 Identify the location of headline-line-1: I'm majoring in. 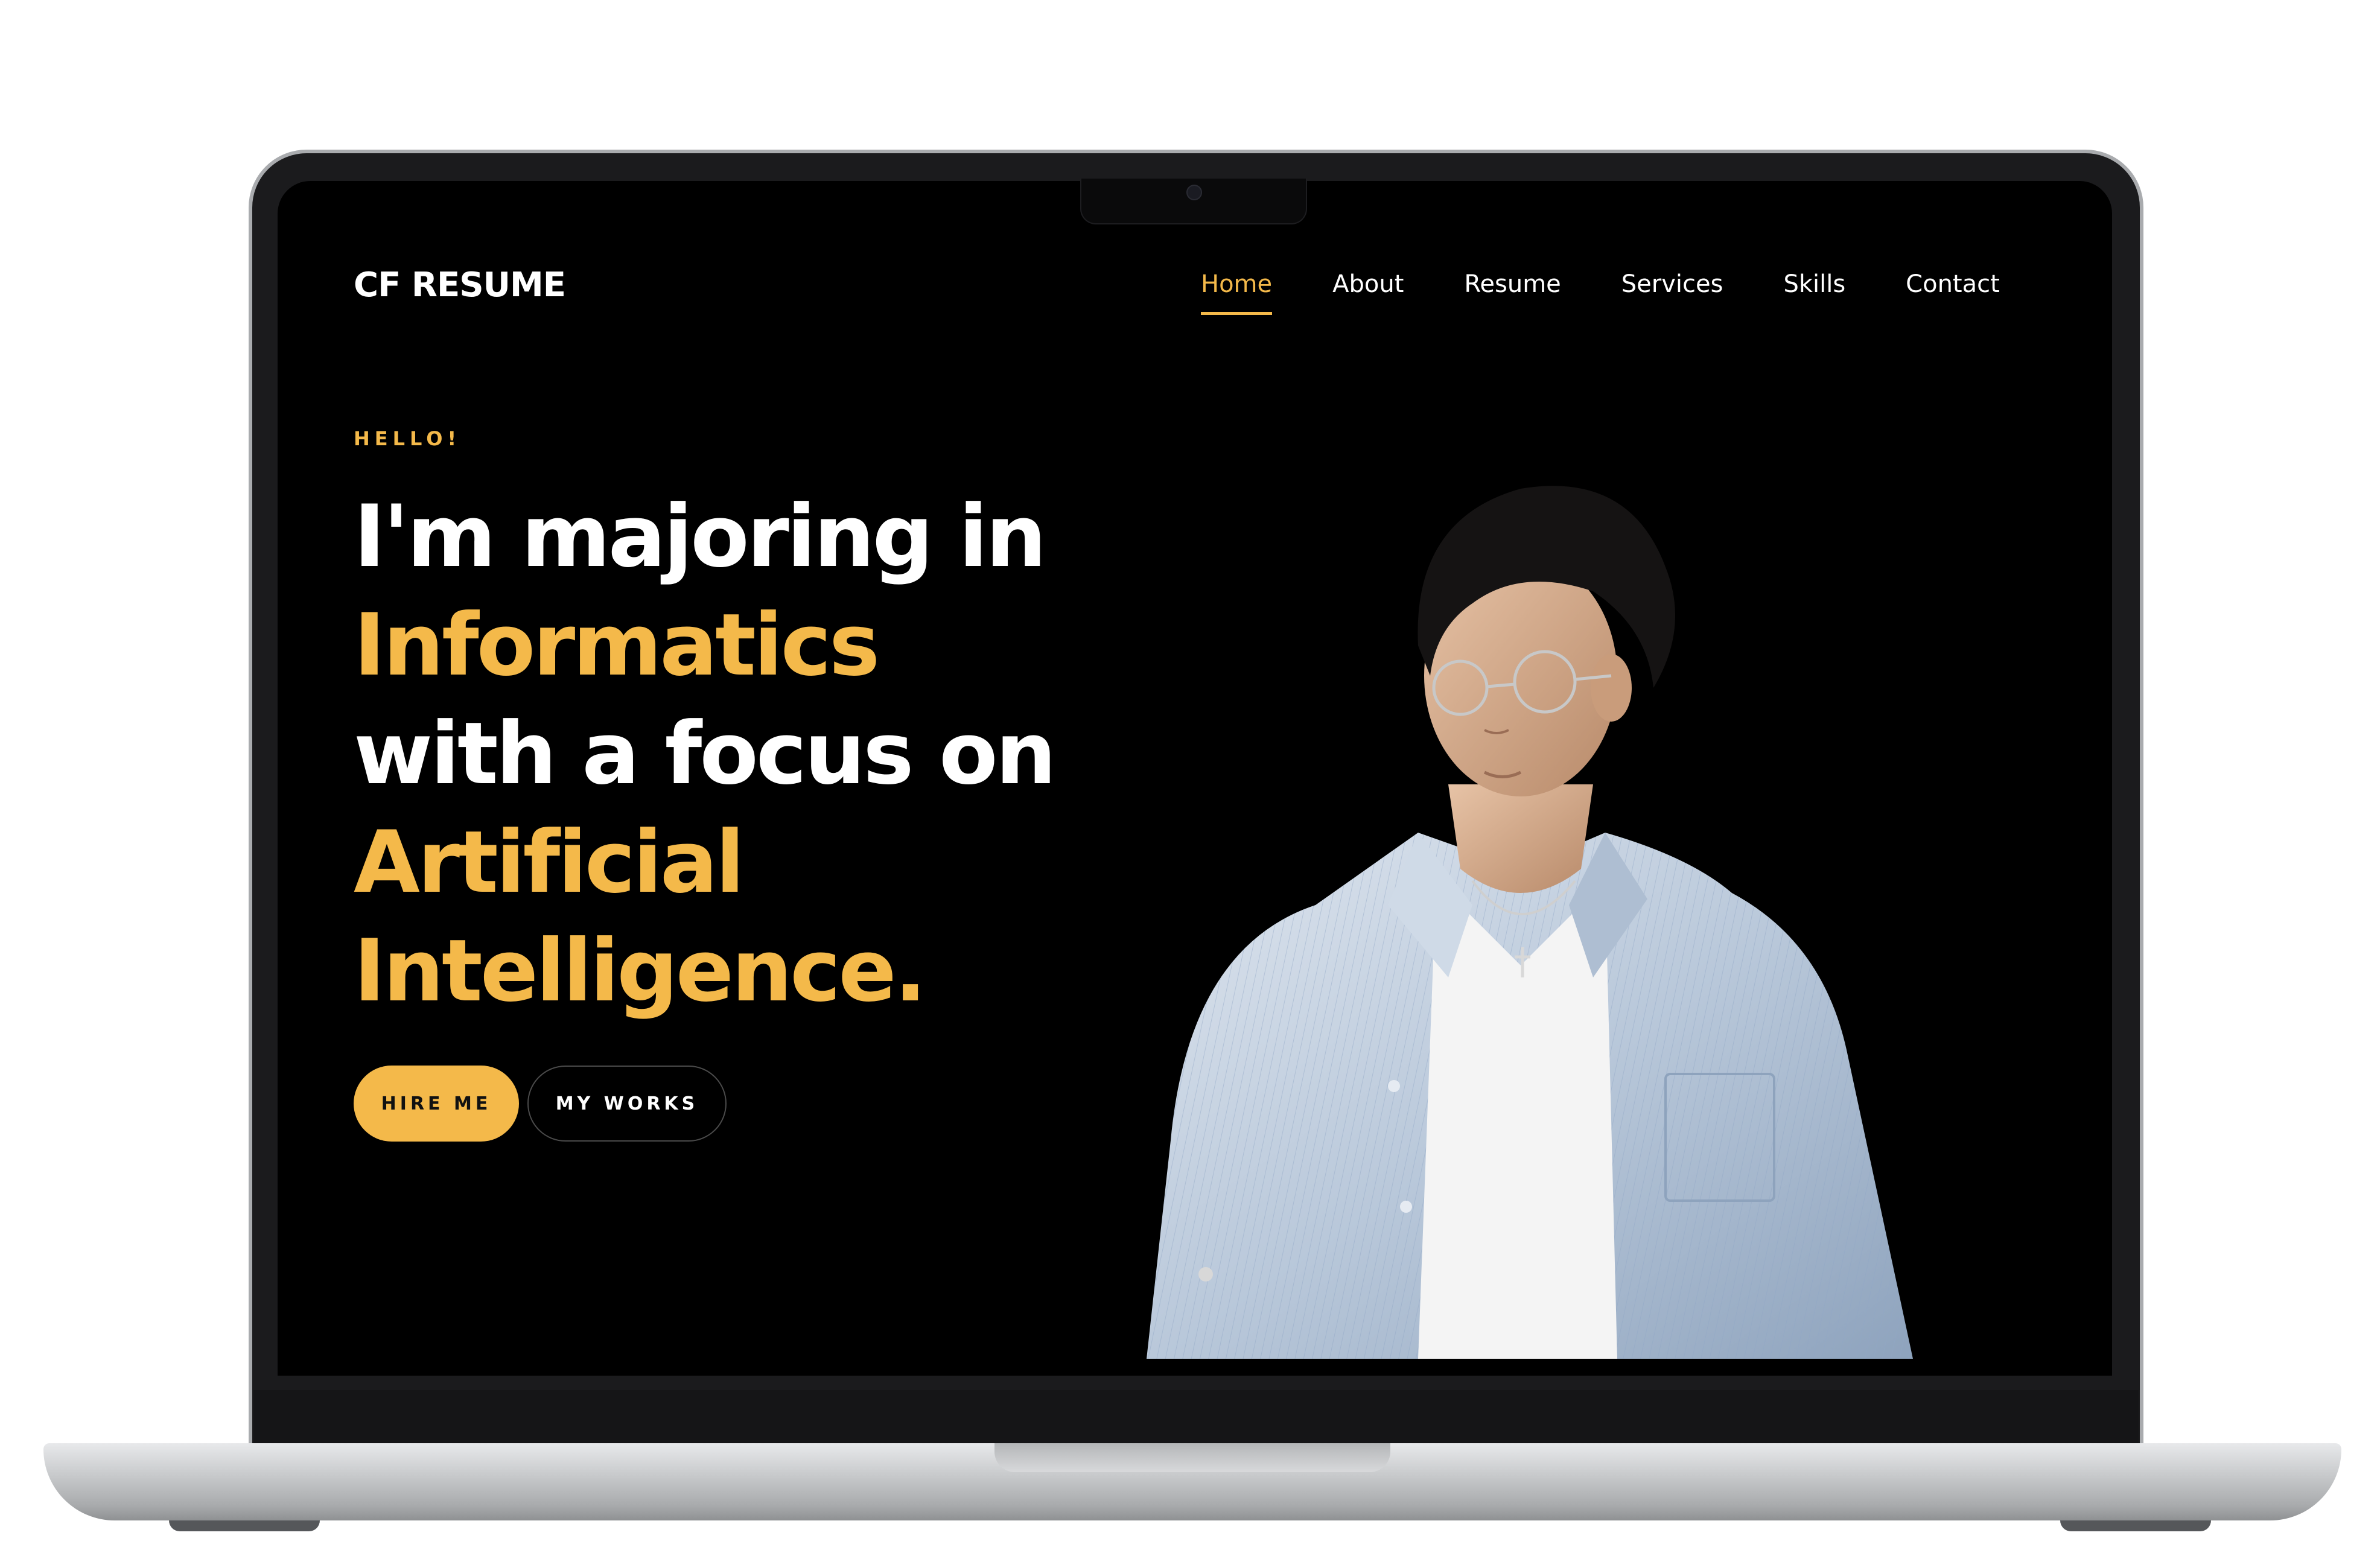
(700, 537).